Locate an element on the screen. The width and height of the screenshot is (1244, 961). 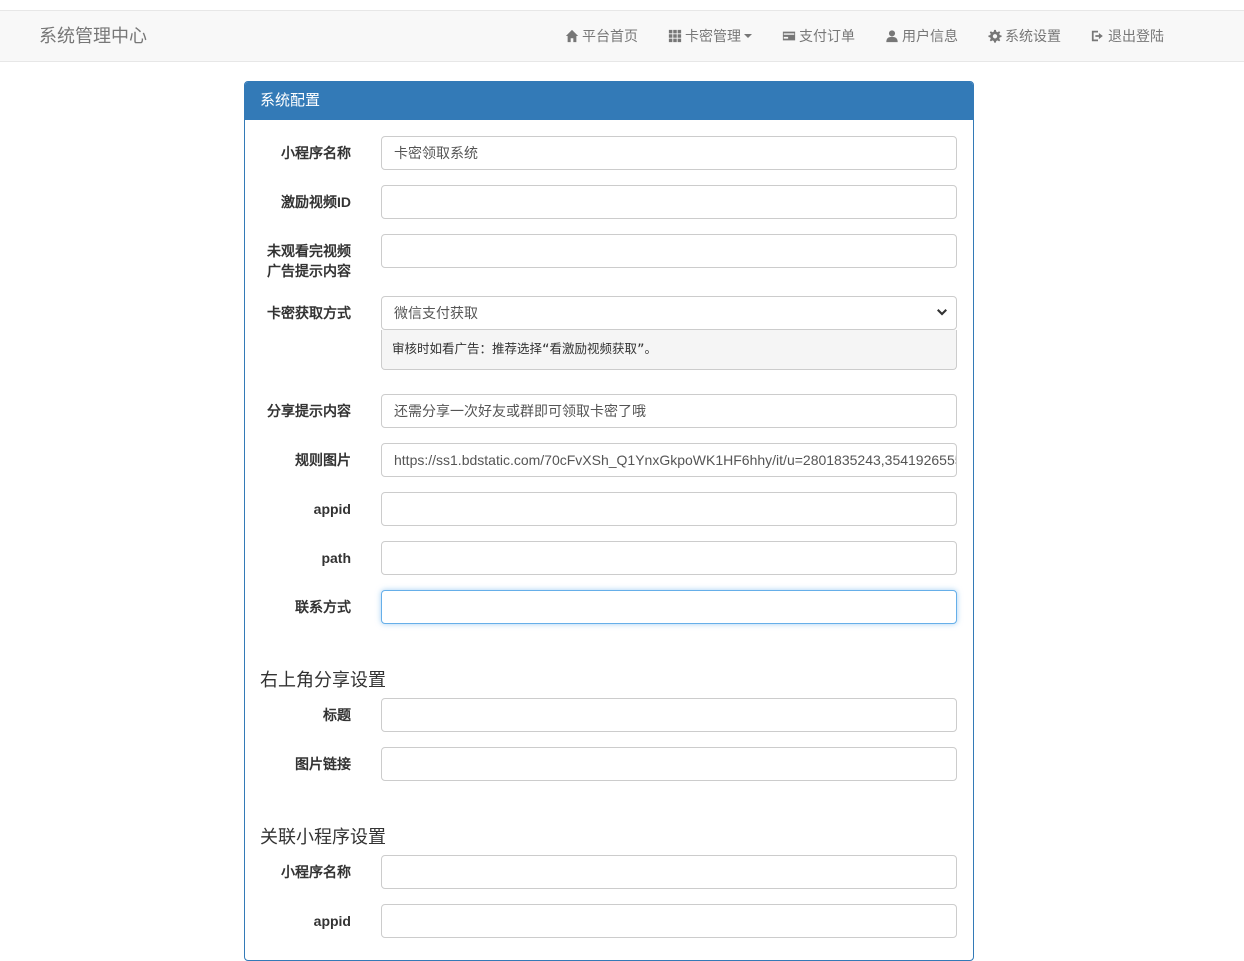
nav-item-home: 平台首页 is located at coordinates (601, 36).